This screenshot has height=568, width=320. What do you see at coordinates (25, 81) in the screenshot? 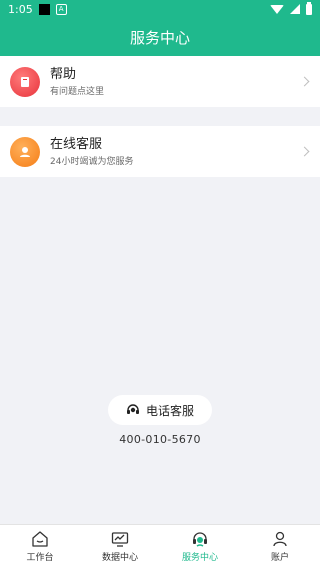
I see `help-book-icon` at bounding box center [25, 81].